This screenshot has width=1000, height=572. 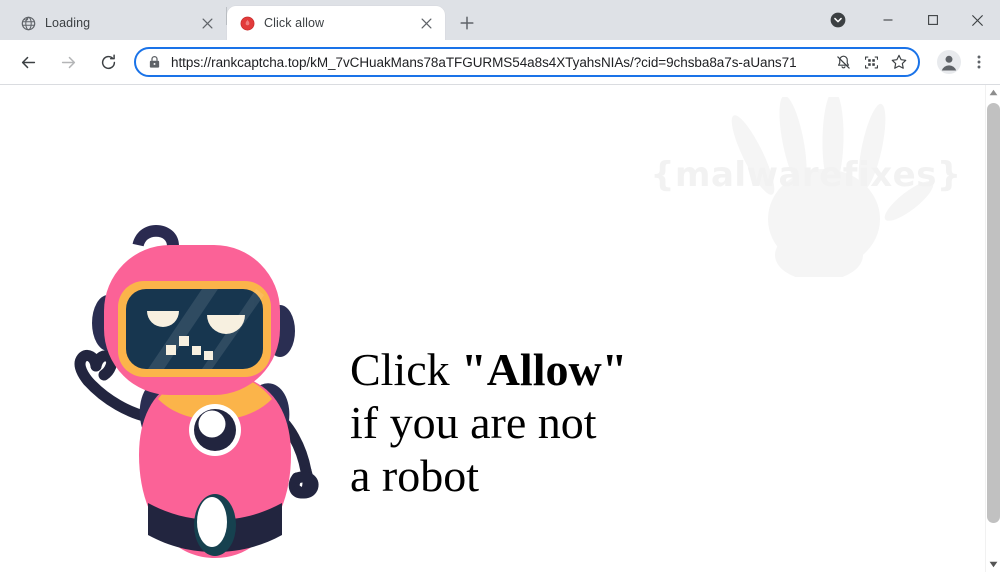 I want to click on new-tab-button, so click(x=467, y=23).